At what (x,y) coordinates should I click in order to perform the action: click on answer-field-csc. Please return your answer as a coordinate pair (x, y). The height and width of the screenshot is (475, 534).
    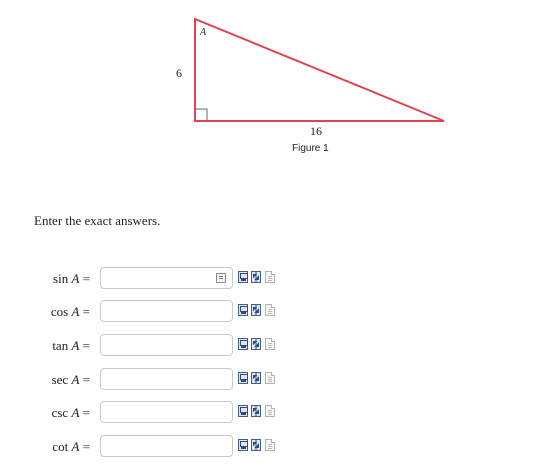
    Looking at the image, I should click on (166, 412).